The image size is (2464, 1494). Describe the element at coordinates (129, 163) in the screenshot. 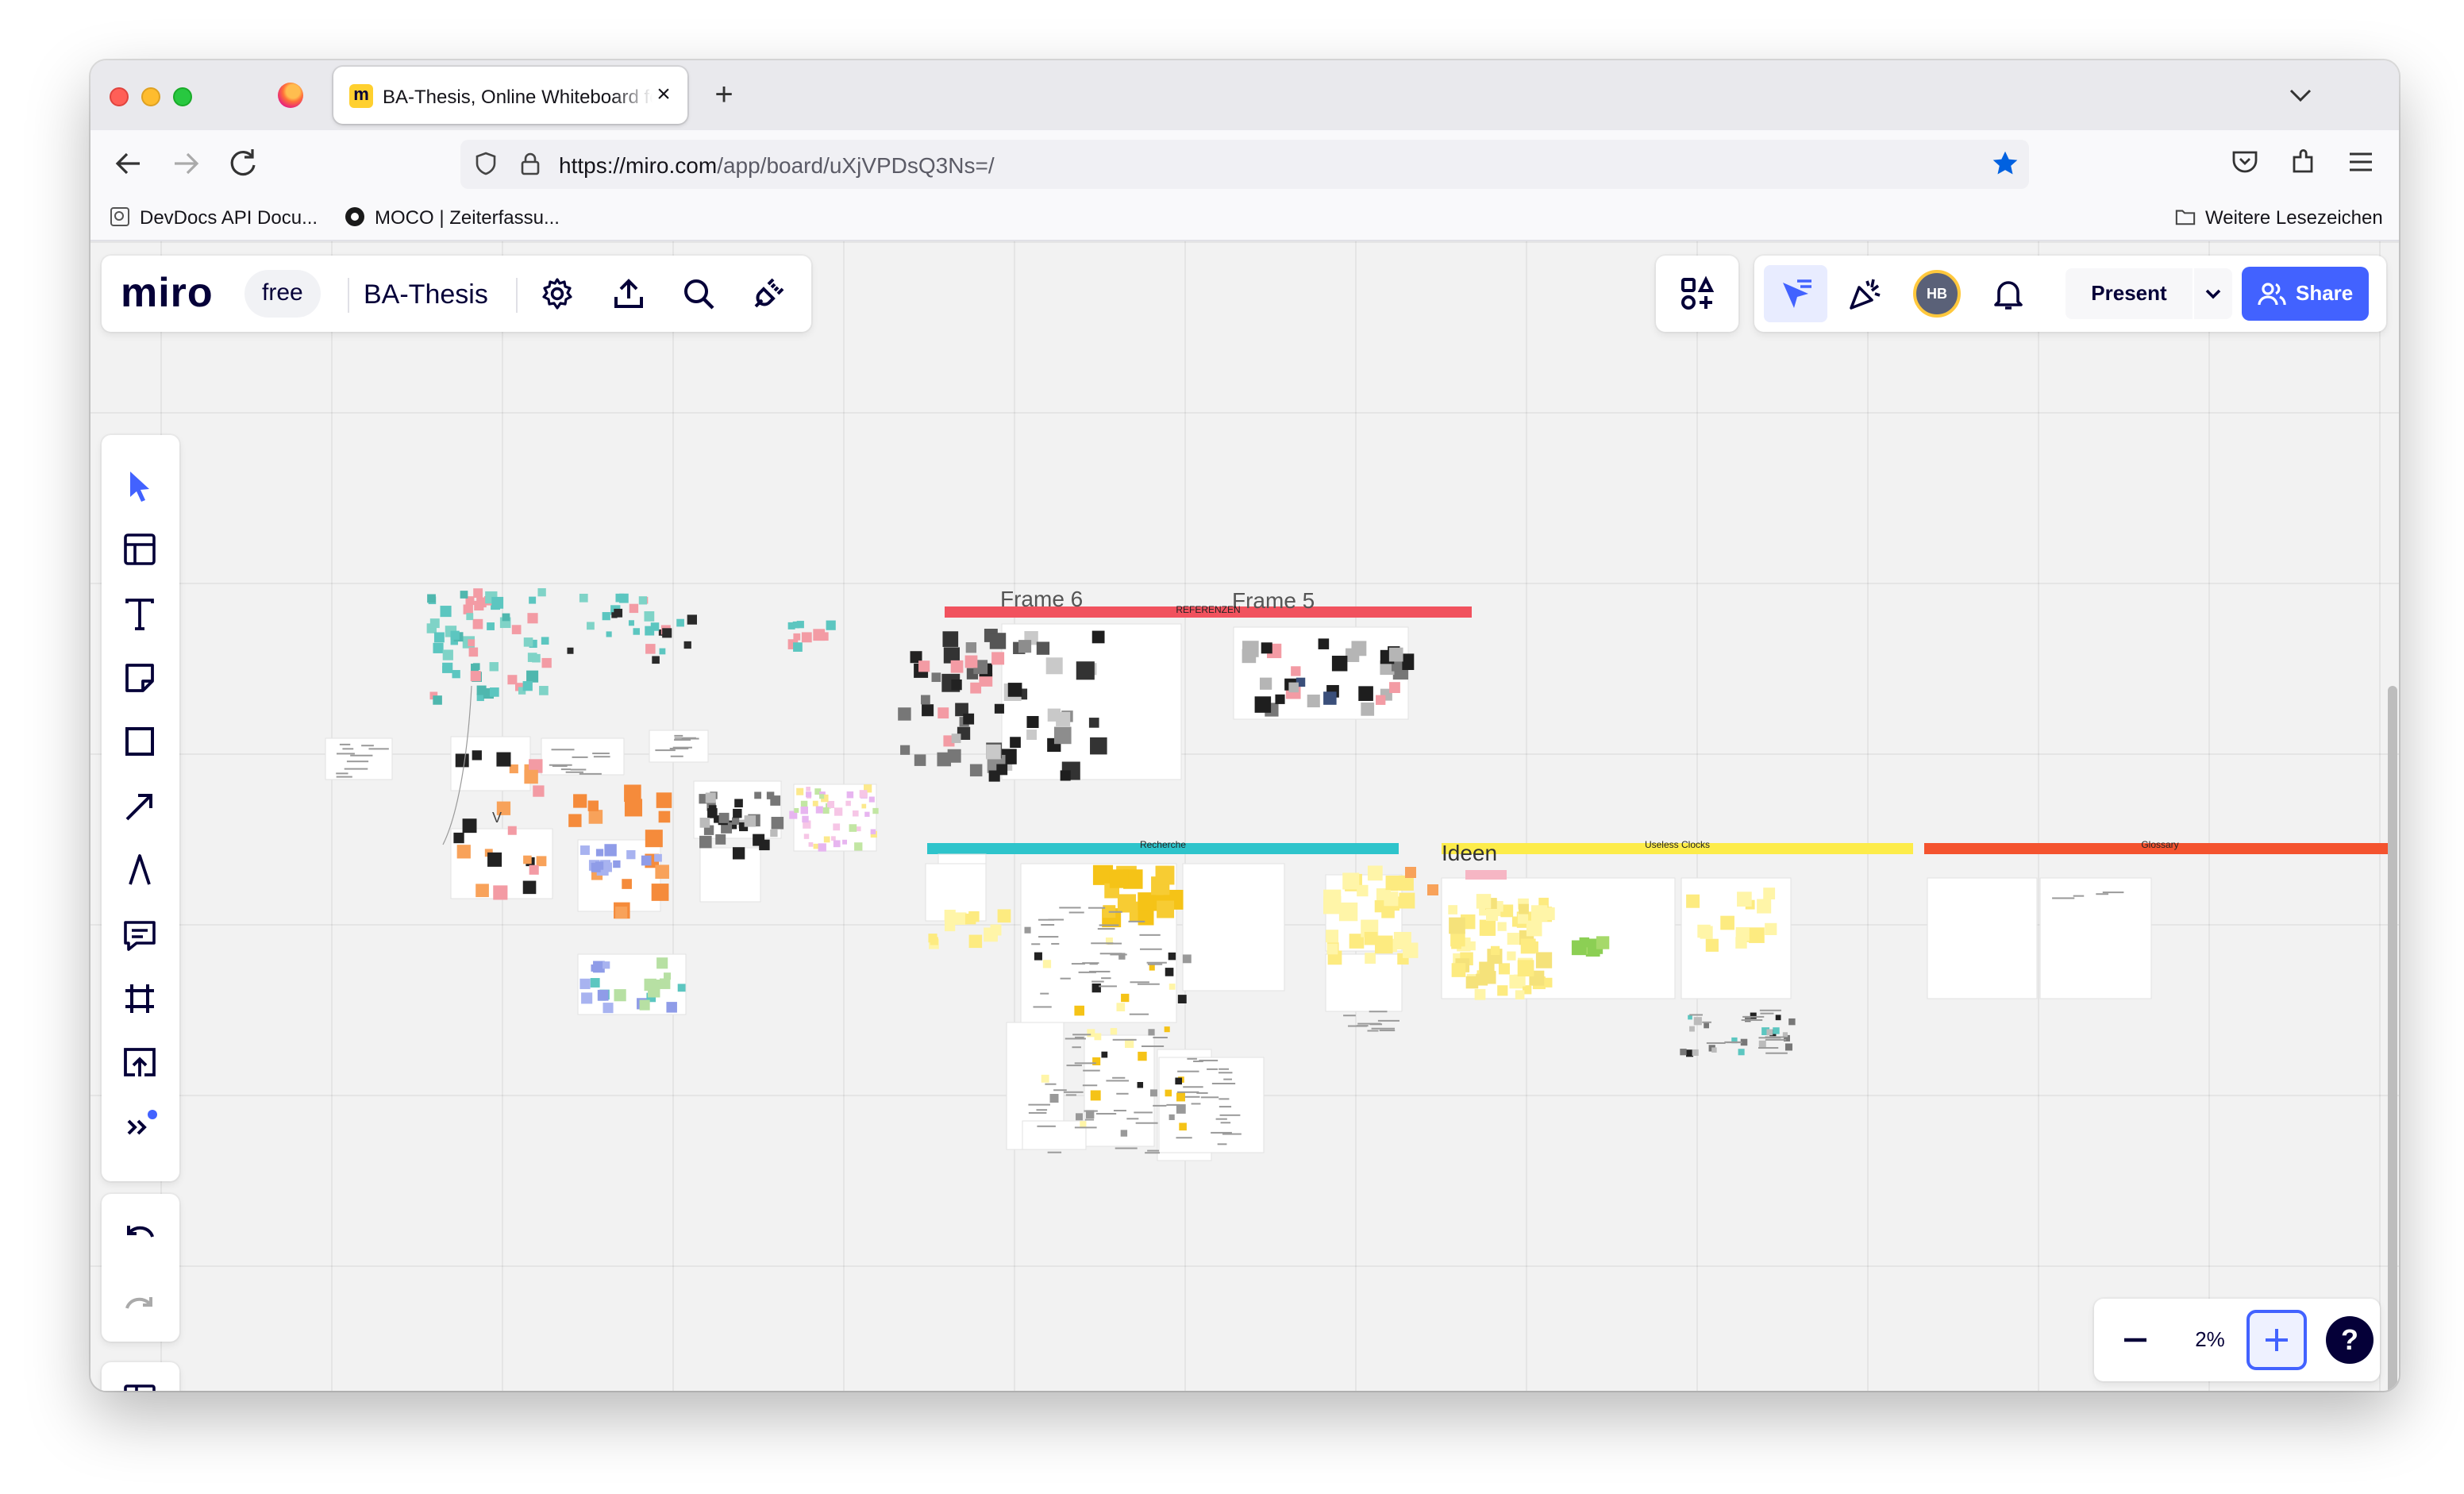

I see `back-arrow-icon` at that location.